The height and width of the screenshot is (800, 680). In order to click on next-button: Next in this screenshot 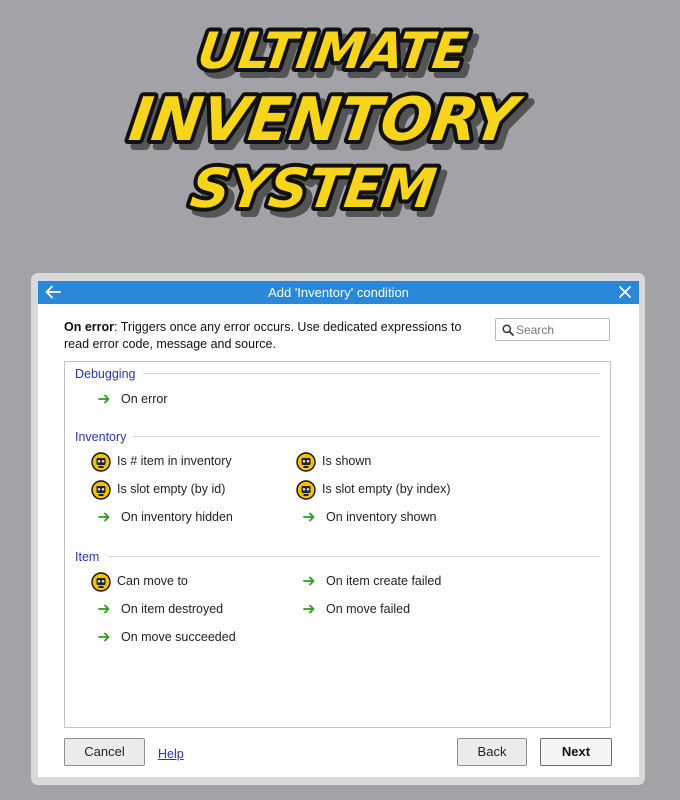, I will do `click(576, 752)`.